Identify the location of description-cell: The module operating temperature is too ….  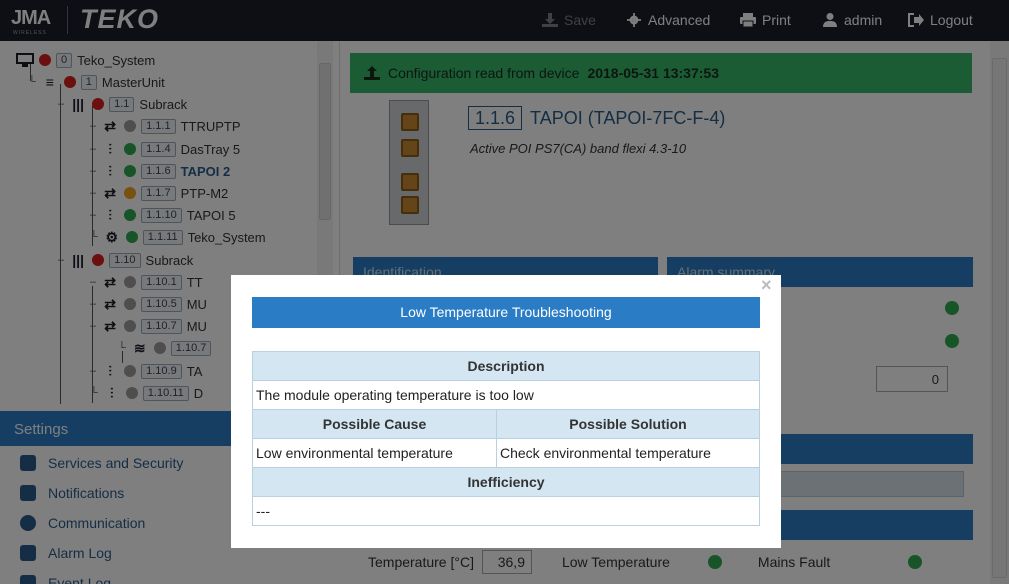
(506, 395).